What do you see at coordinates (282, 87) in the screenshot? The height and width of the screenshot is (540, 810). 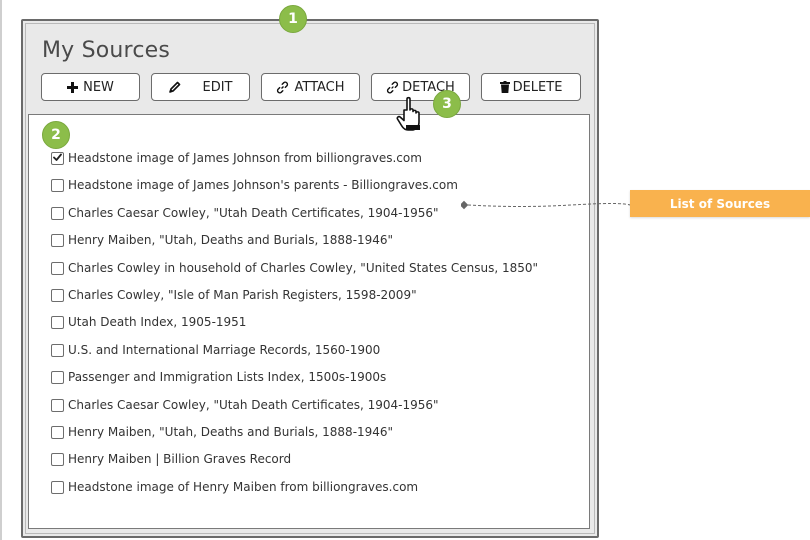 I see `link-icon` at bounding box center [282, 87].